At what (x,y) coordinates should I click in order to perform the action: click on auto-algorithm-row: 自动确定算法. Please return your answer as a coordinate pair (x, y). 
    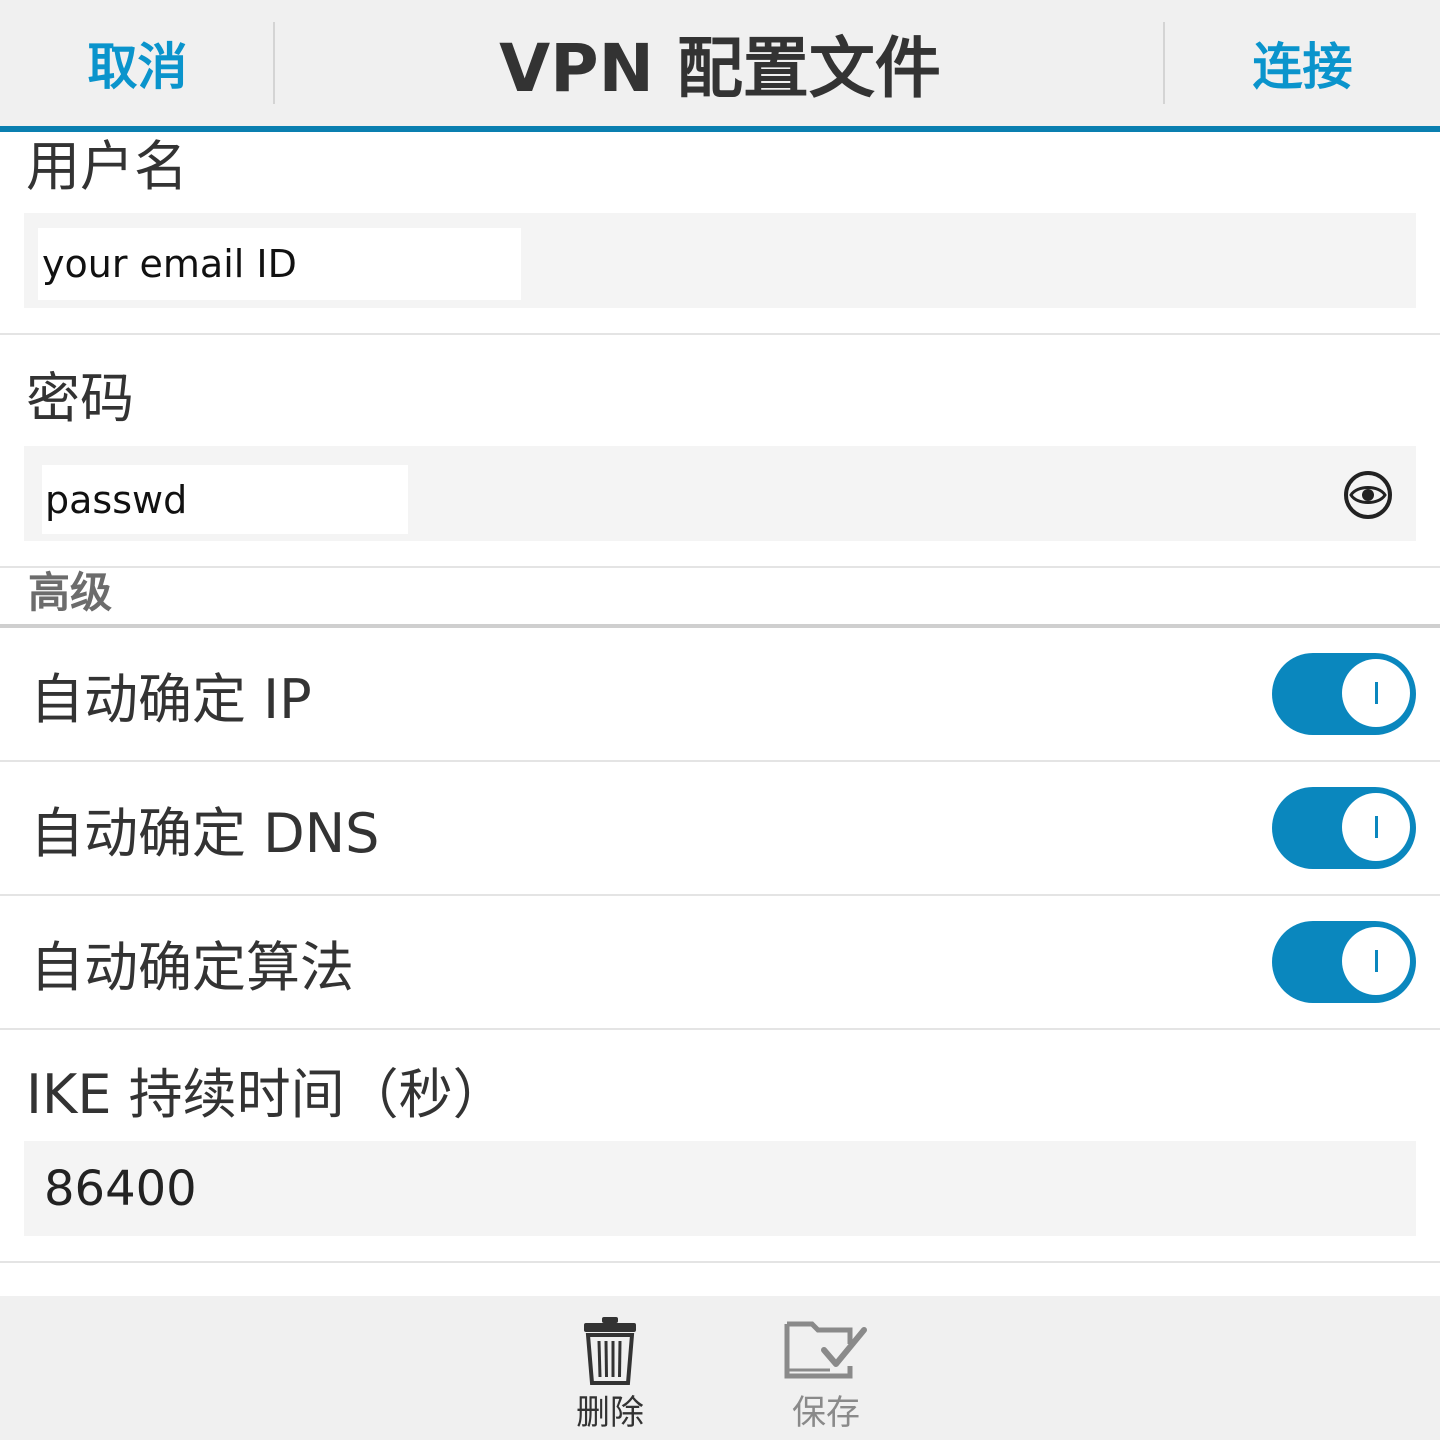
    Looking at the image, I should click on (720, 962).